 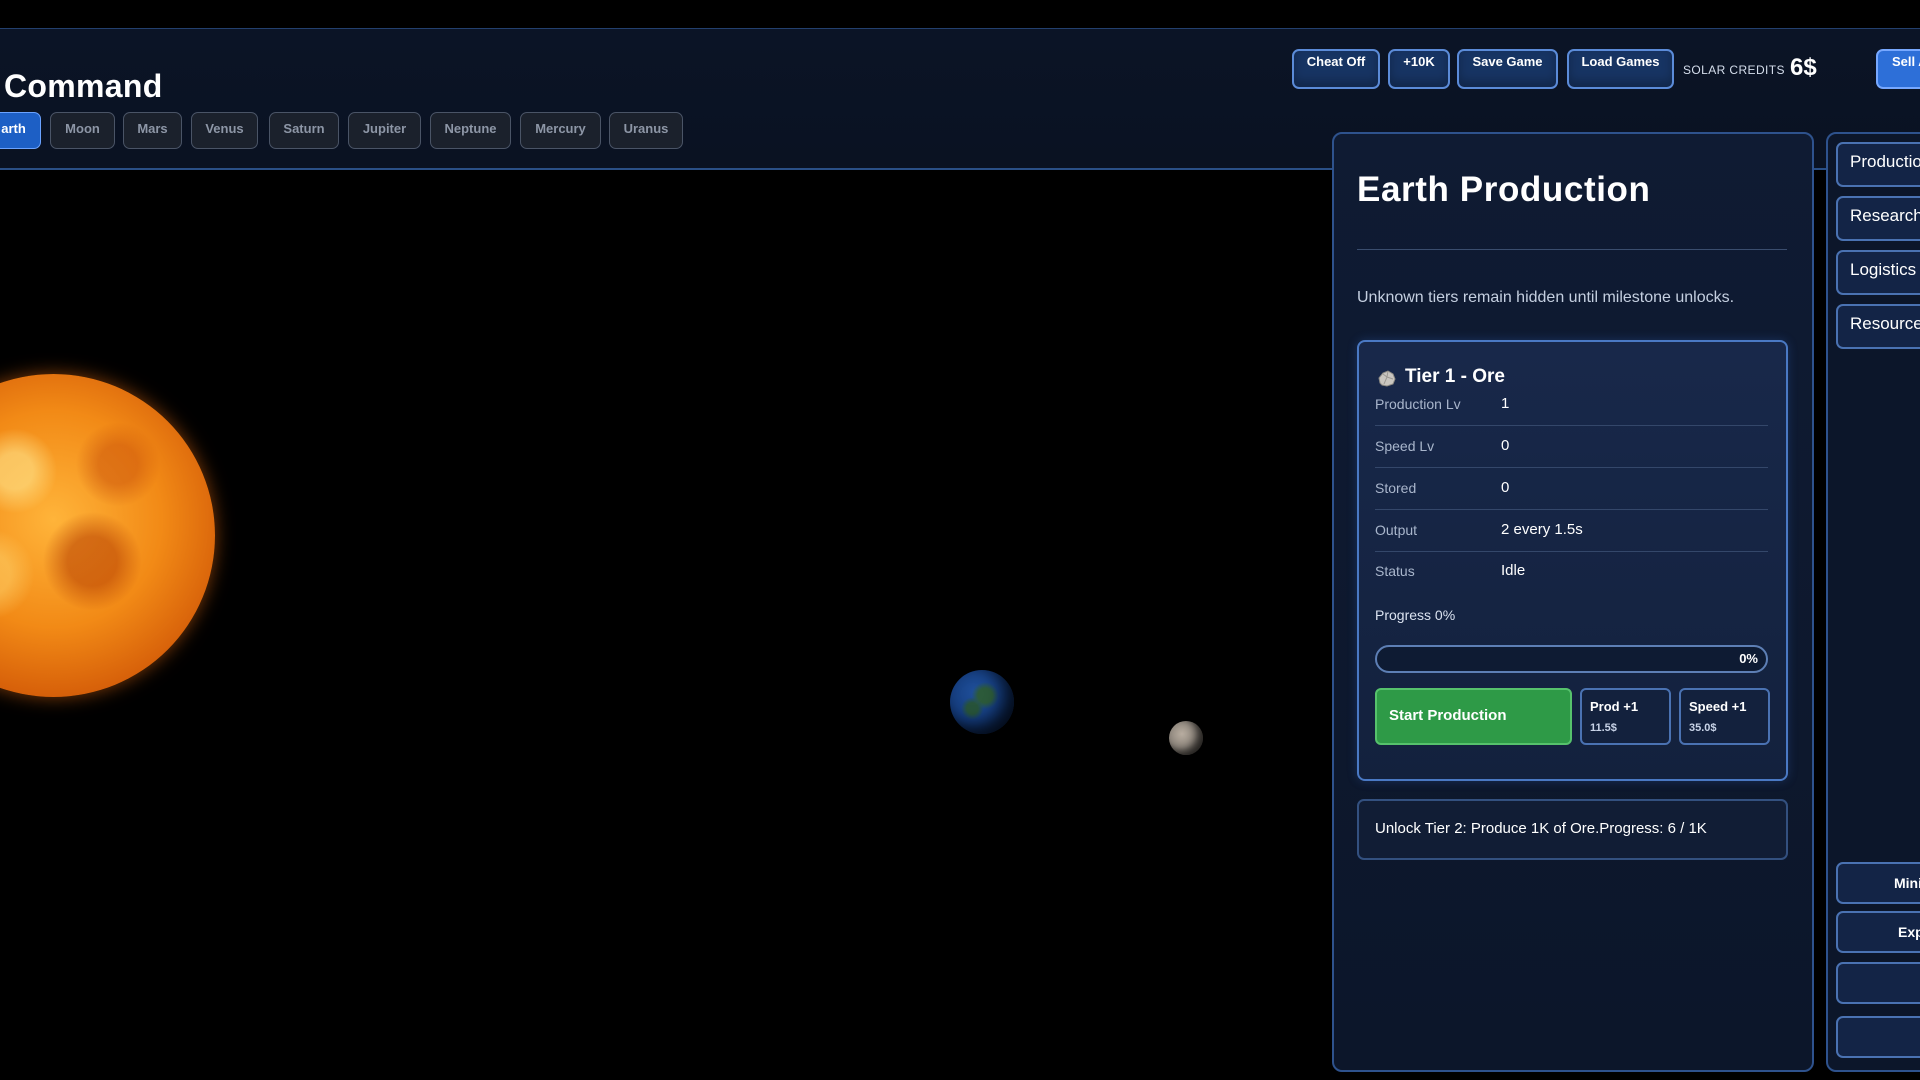 What do you see at coordinates (1507, 69) in the screenshot?
I see `save-game-button: Save Game` at bounding box center [1507, 69].